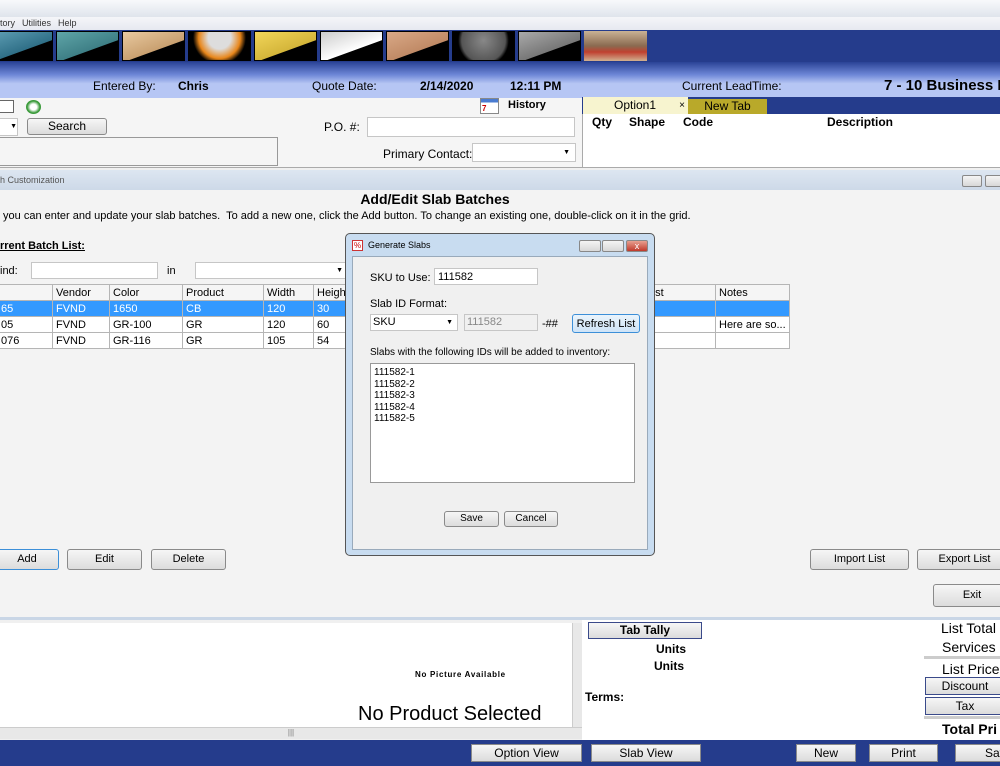 Image resolution: width=1000 pixels, height=766 pixels. Describe the element at coordinates (435, 199) in the screenshot. I see `page-title: Add/Edit Slab Batches` at that location.